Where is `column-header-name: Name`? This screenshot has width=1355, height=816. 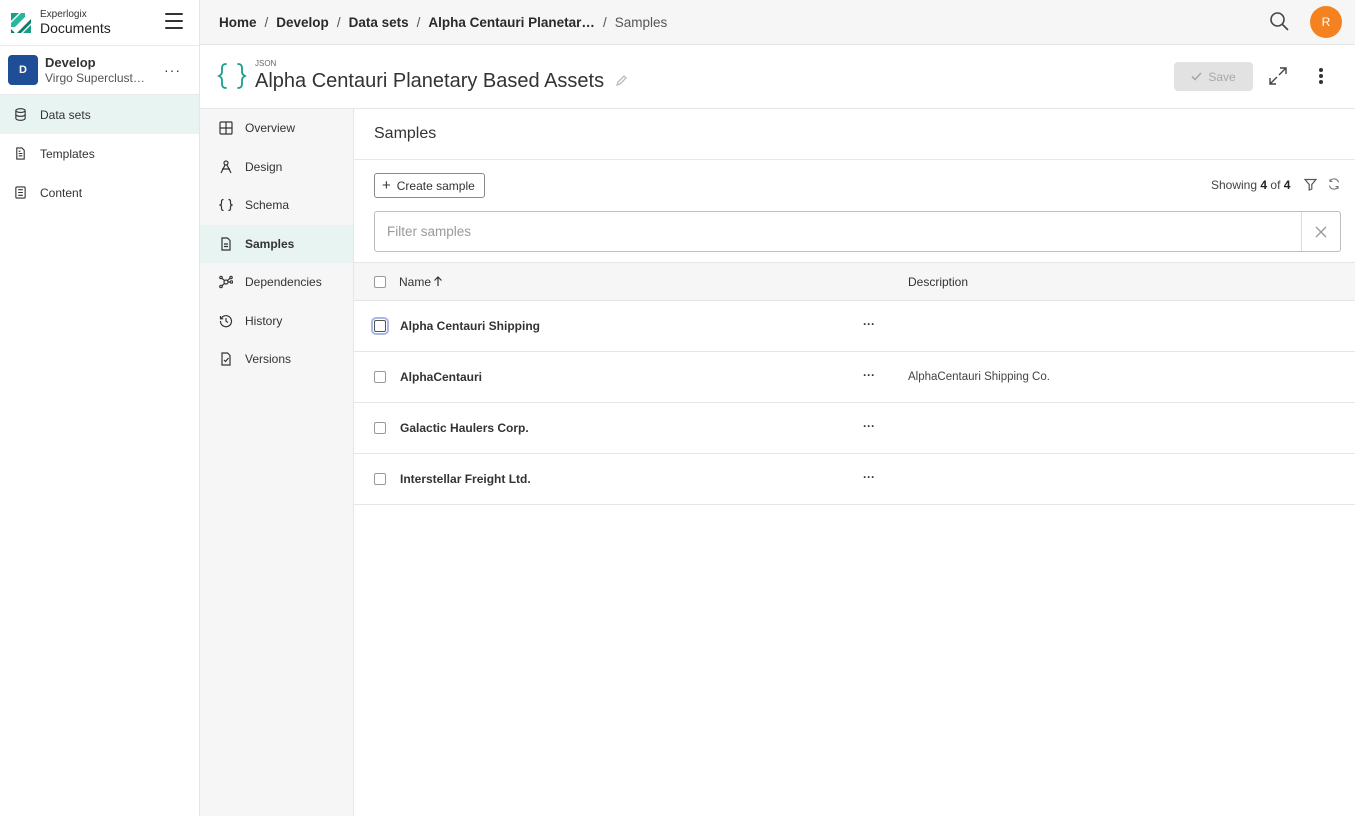 column-header-name: Name is located at coordinates (421, 282).